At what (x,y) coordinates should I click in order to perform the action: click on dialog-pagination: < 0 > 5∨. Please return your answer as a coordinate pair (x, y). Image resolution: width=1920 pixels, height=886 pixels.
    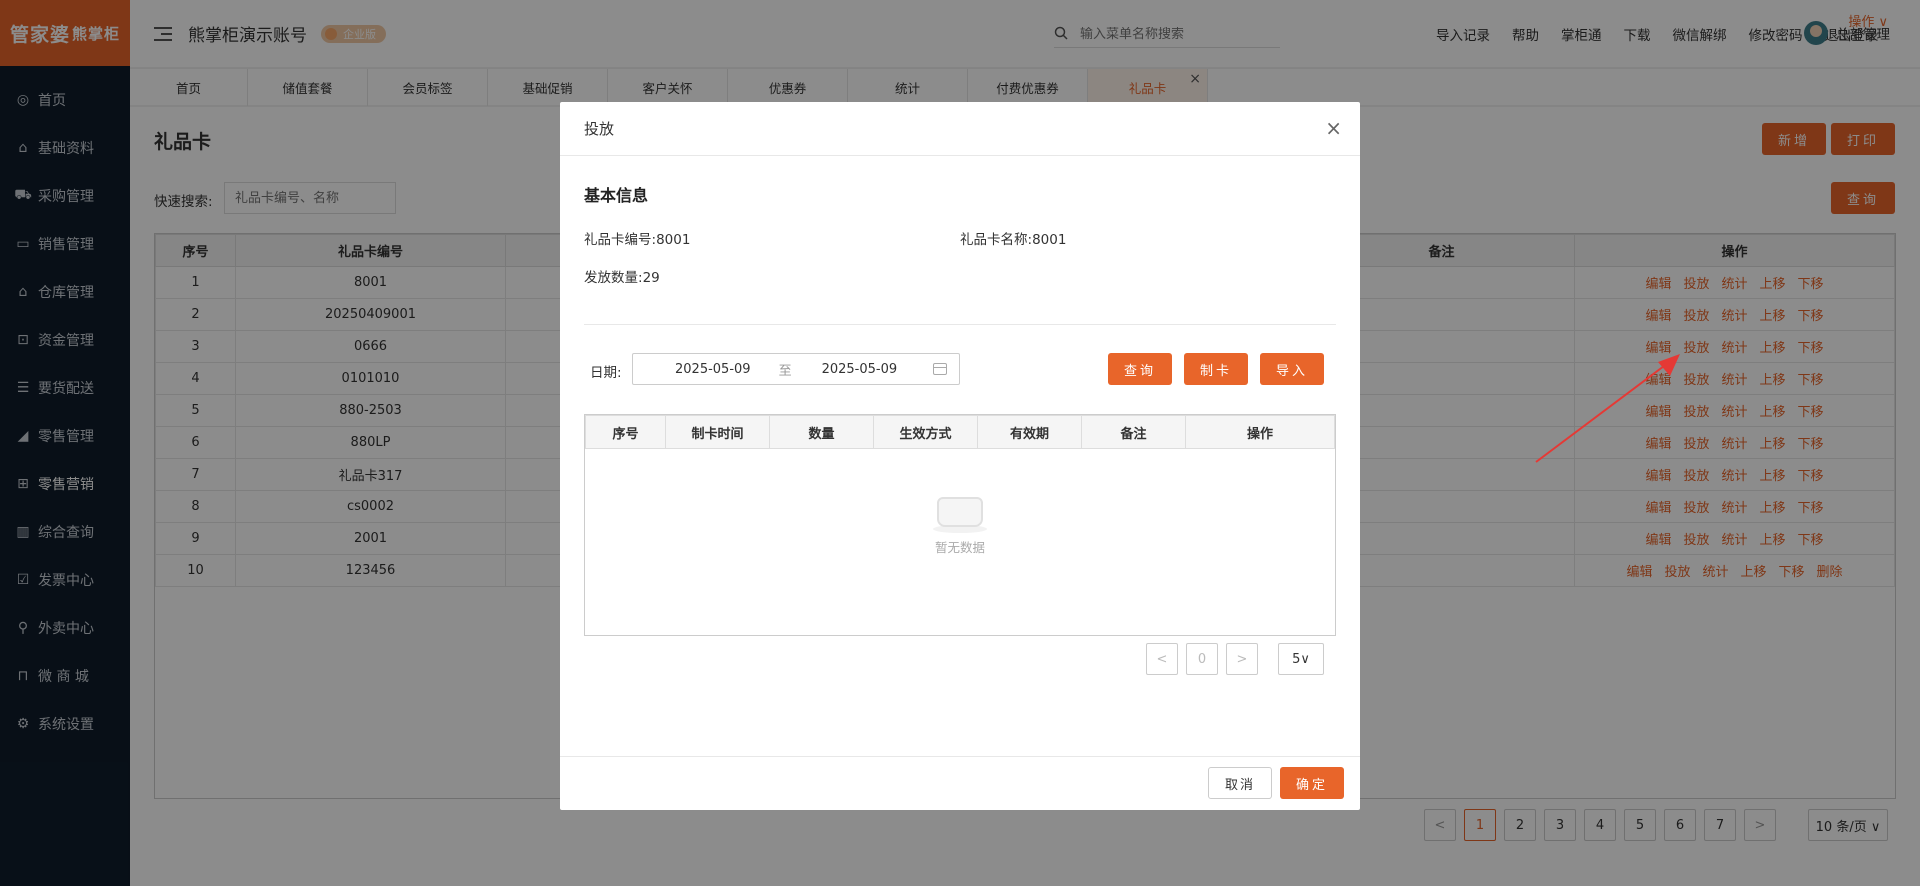
    Looking at the image, I should click on (1235, 659).